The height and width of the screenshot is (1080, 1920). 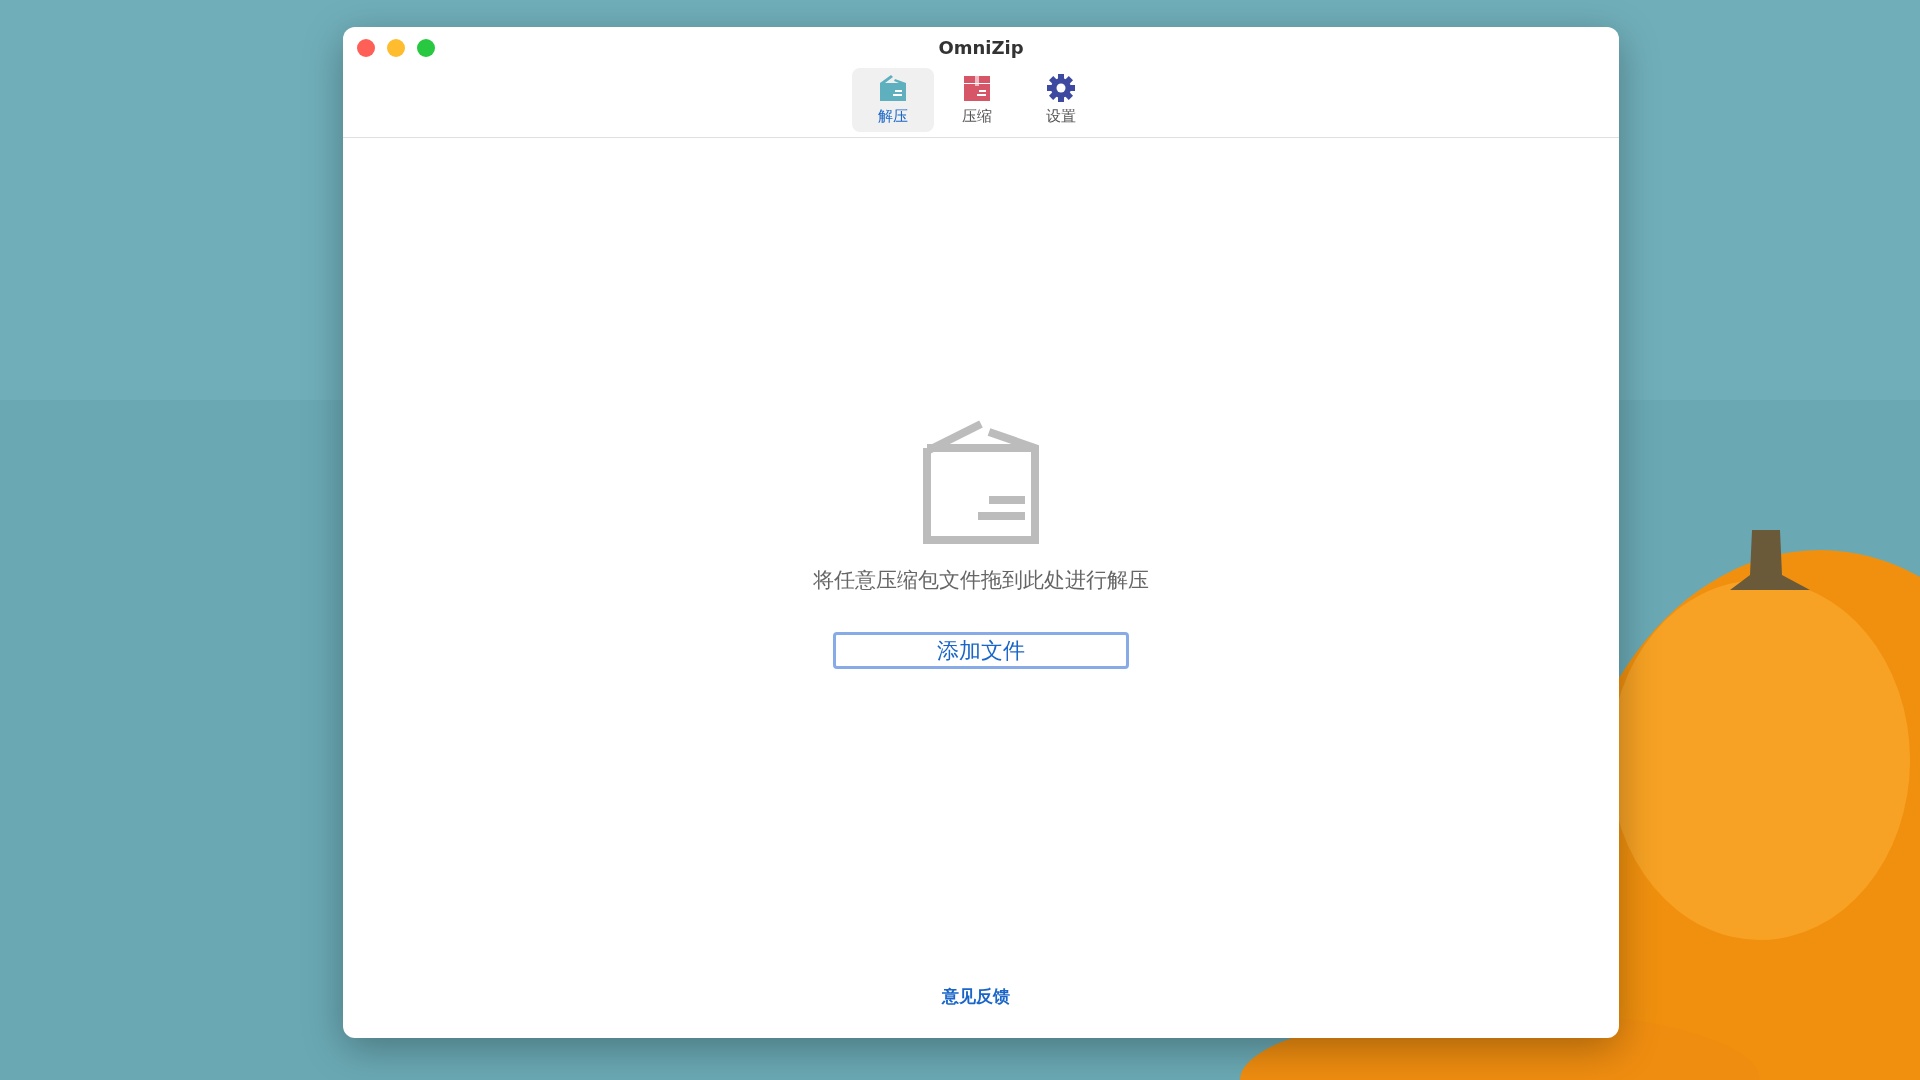 I want to click on feedback-link: 意见反馈, so click(x=976, y=996).